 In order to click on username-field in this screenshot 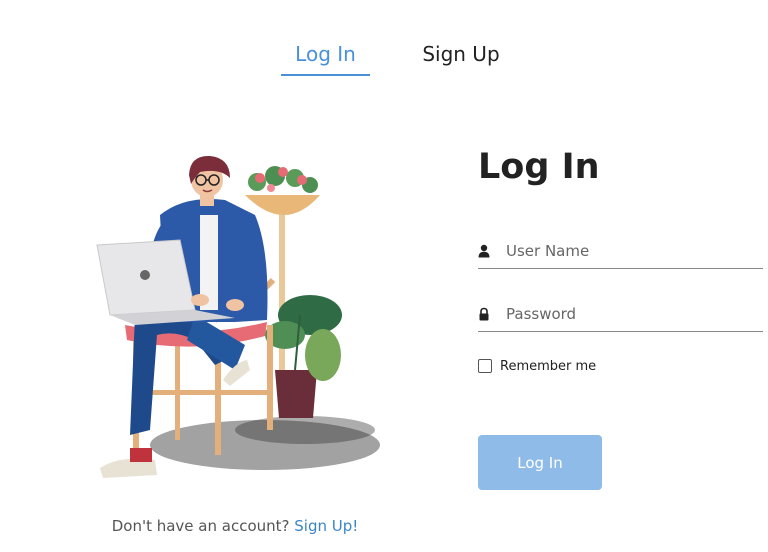, I will do `click(620, 252)`.